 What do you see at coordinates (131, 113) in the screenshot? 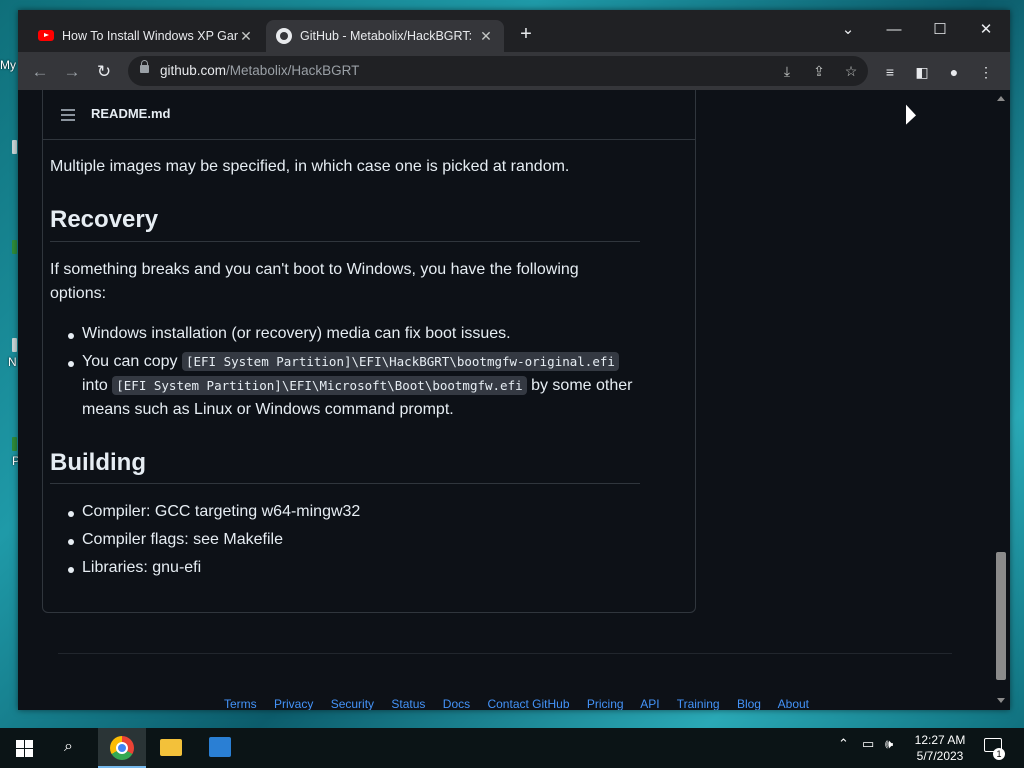
I see `readme-filename: README.md` at bounding box center [131, 113].